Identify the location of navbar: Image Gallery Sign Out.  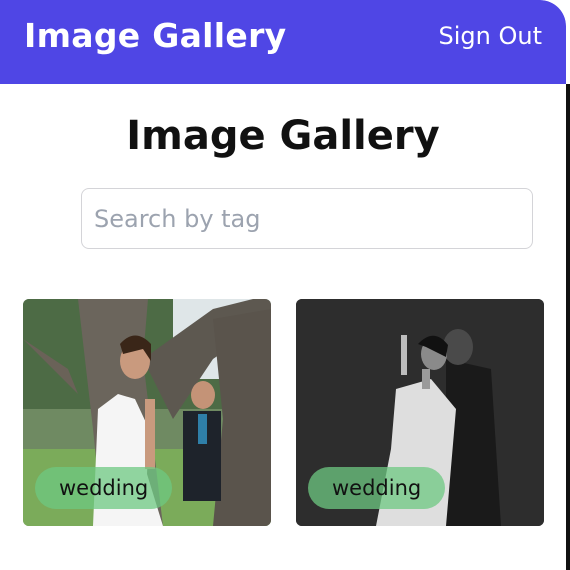
(283, 42).